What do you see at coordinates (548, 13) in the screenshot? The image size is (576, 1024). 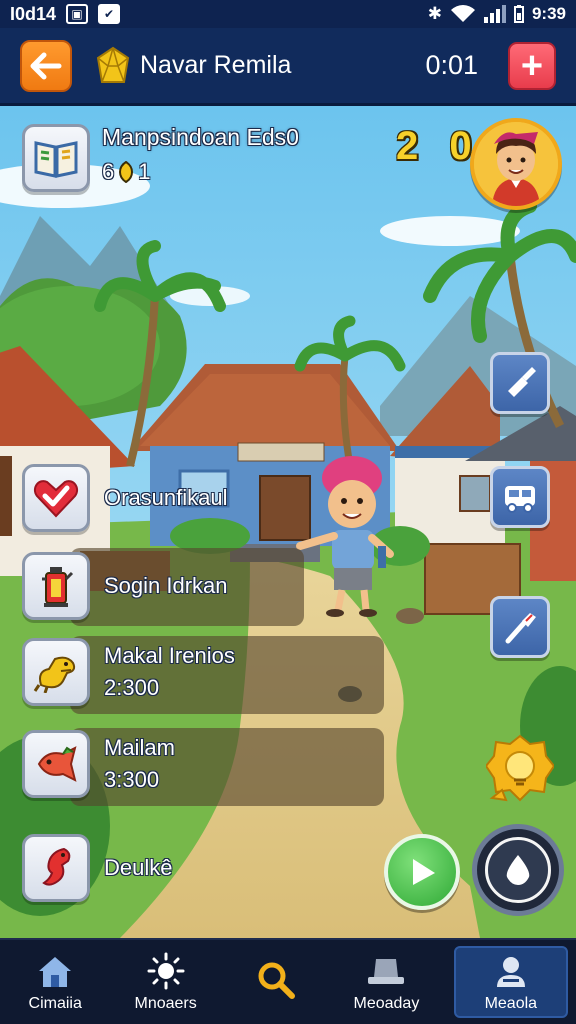 I see `clock-time: 9:39` at bounding box center [548, 13].